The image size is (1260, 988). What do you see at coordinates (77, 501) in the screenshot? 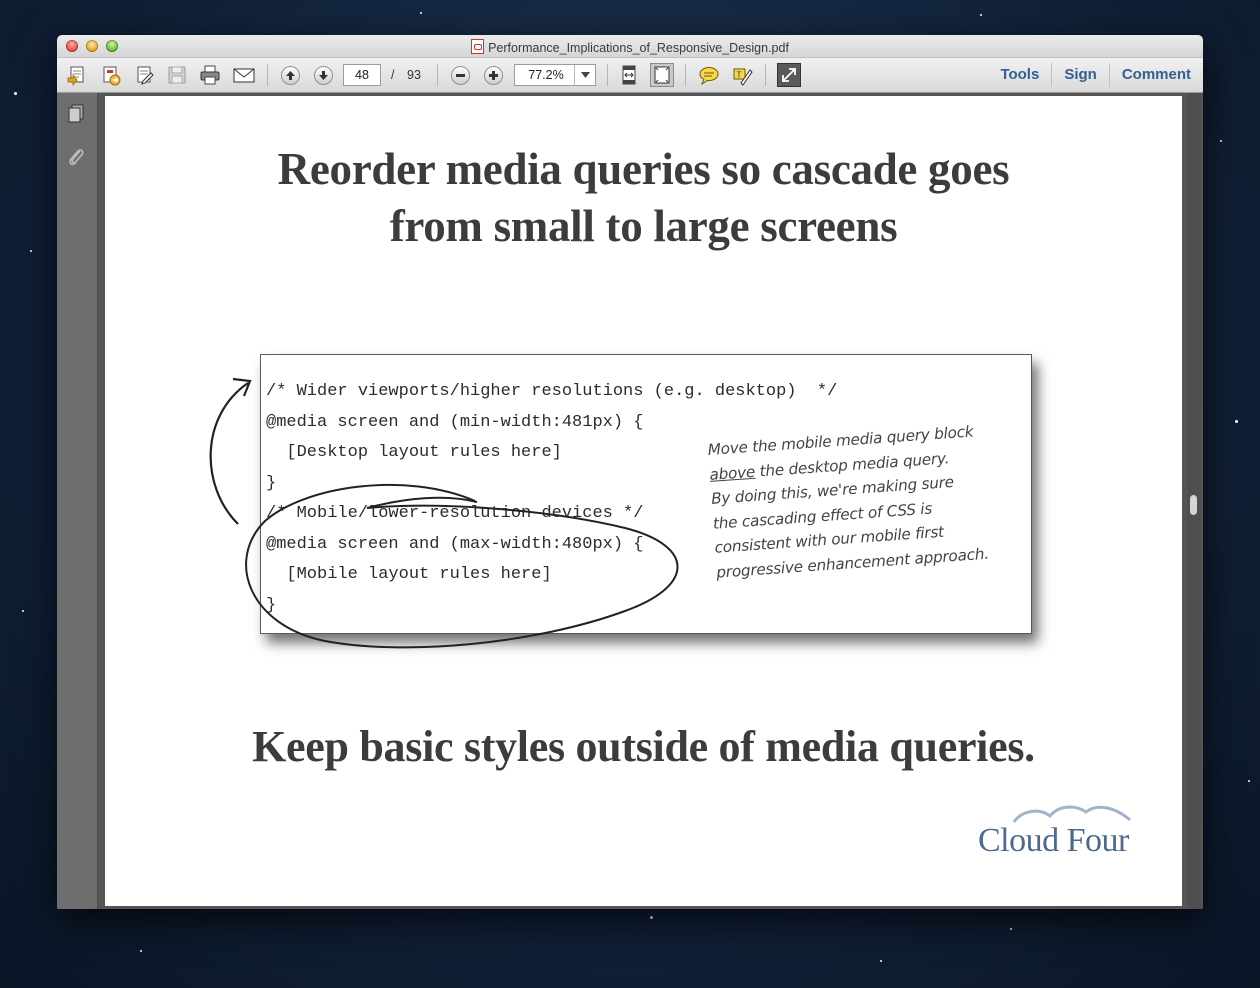
I see `navigation-sidebar` at bounding box center [77, 501].